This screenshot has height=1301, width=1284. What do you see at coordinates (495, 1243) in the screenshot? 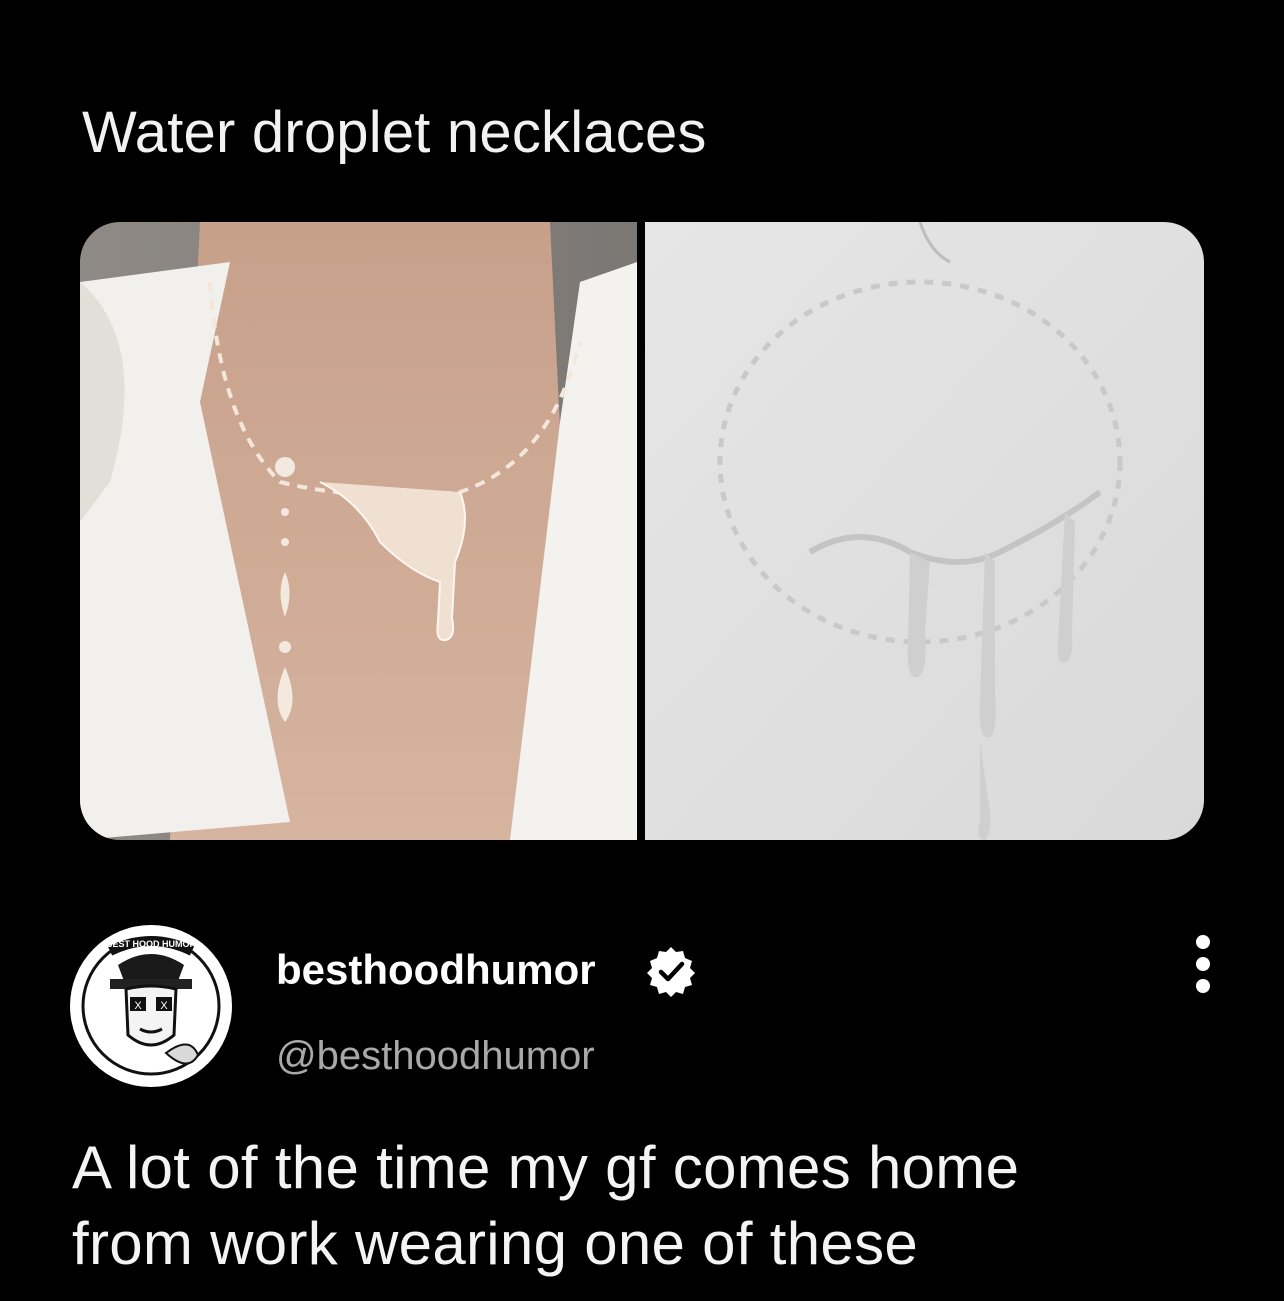
I see `post-body-line: from work wearing one of these` at bounding box center [495, 1243].